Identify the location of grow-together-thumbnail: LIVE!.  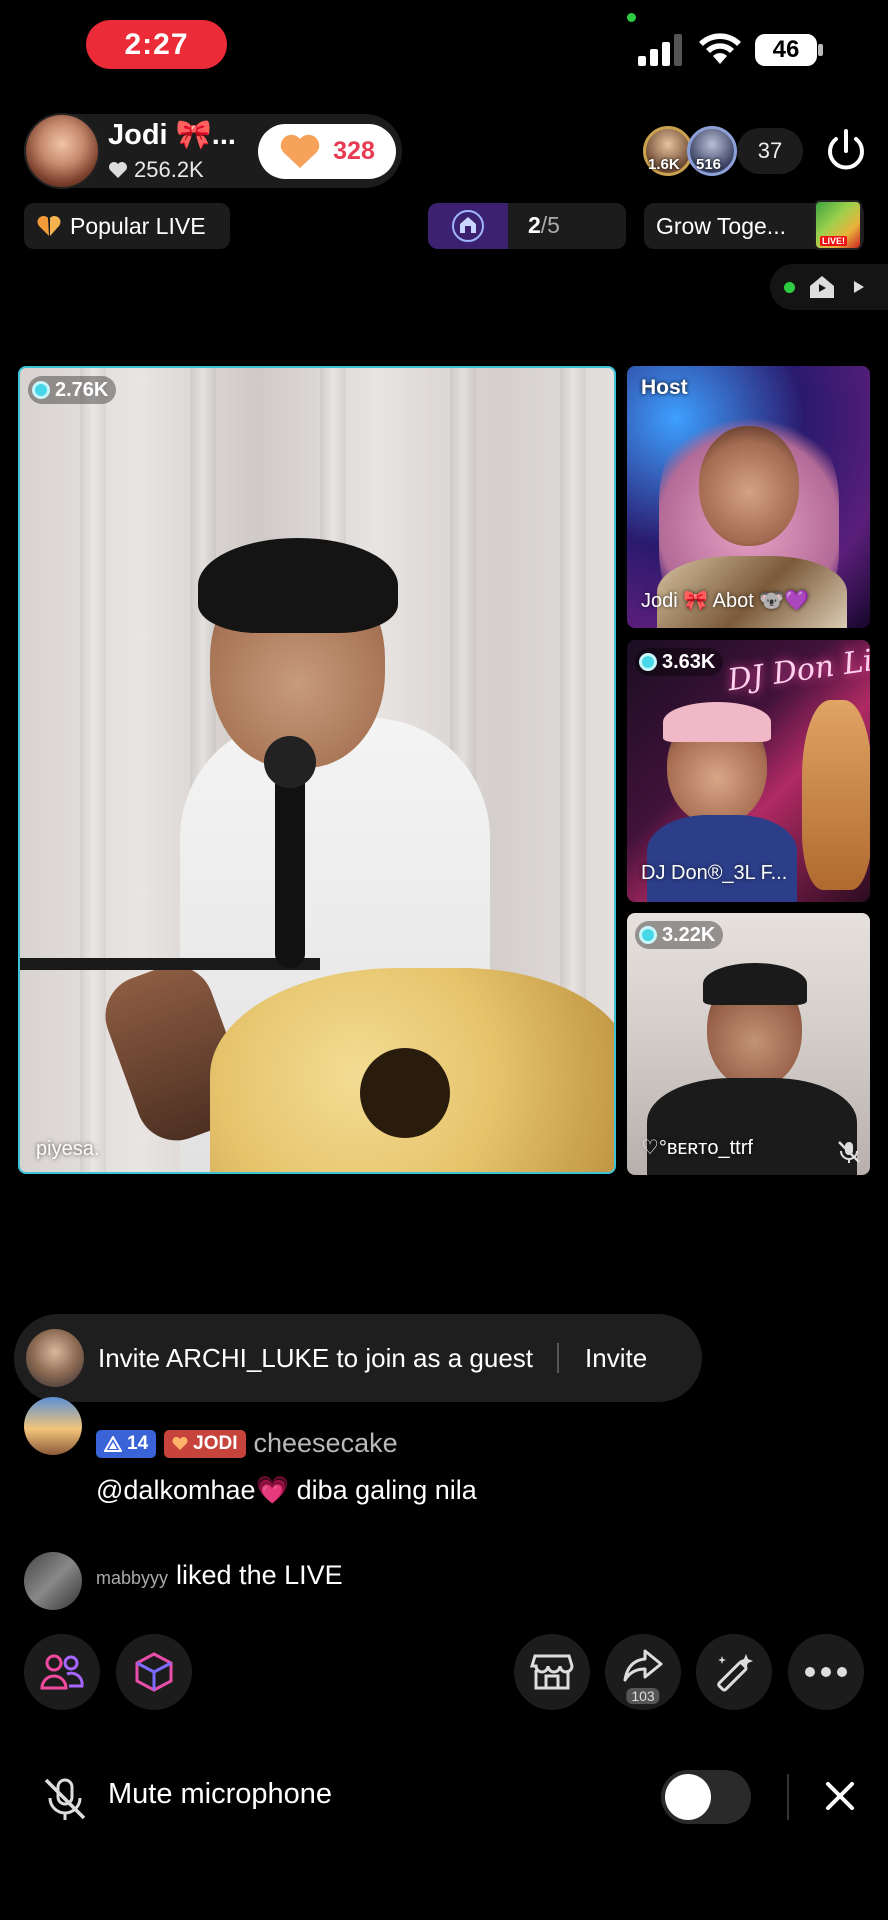
(838, 225).